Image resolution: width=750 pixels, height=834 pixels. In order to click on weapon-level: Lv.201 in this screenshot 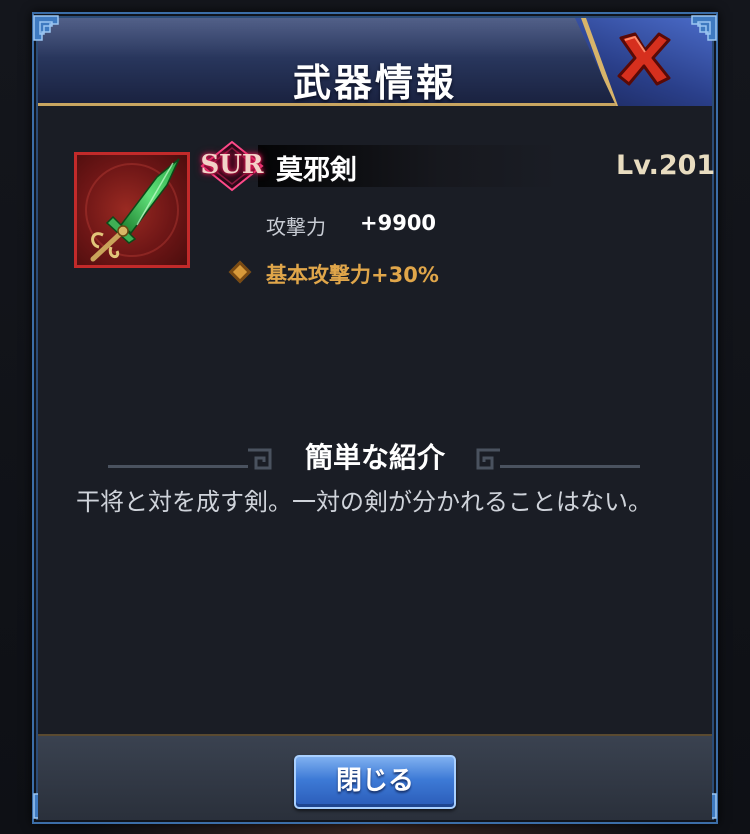, I will do `click(666, 165)`.